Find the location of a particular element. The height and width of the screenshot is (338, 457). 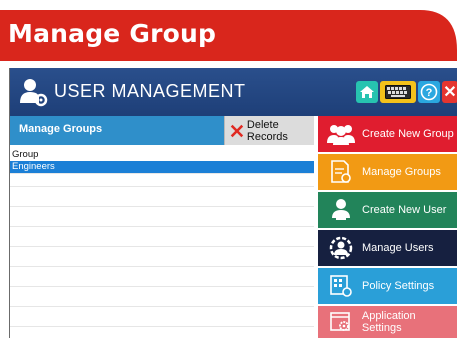

app-title: USER MANAGEMENT is located at coordinates (150, 91).